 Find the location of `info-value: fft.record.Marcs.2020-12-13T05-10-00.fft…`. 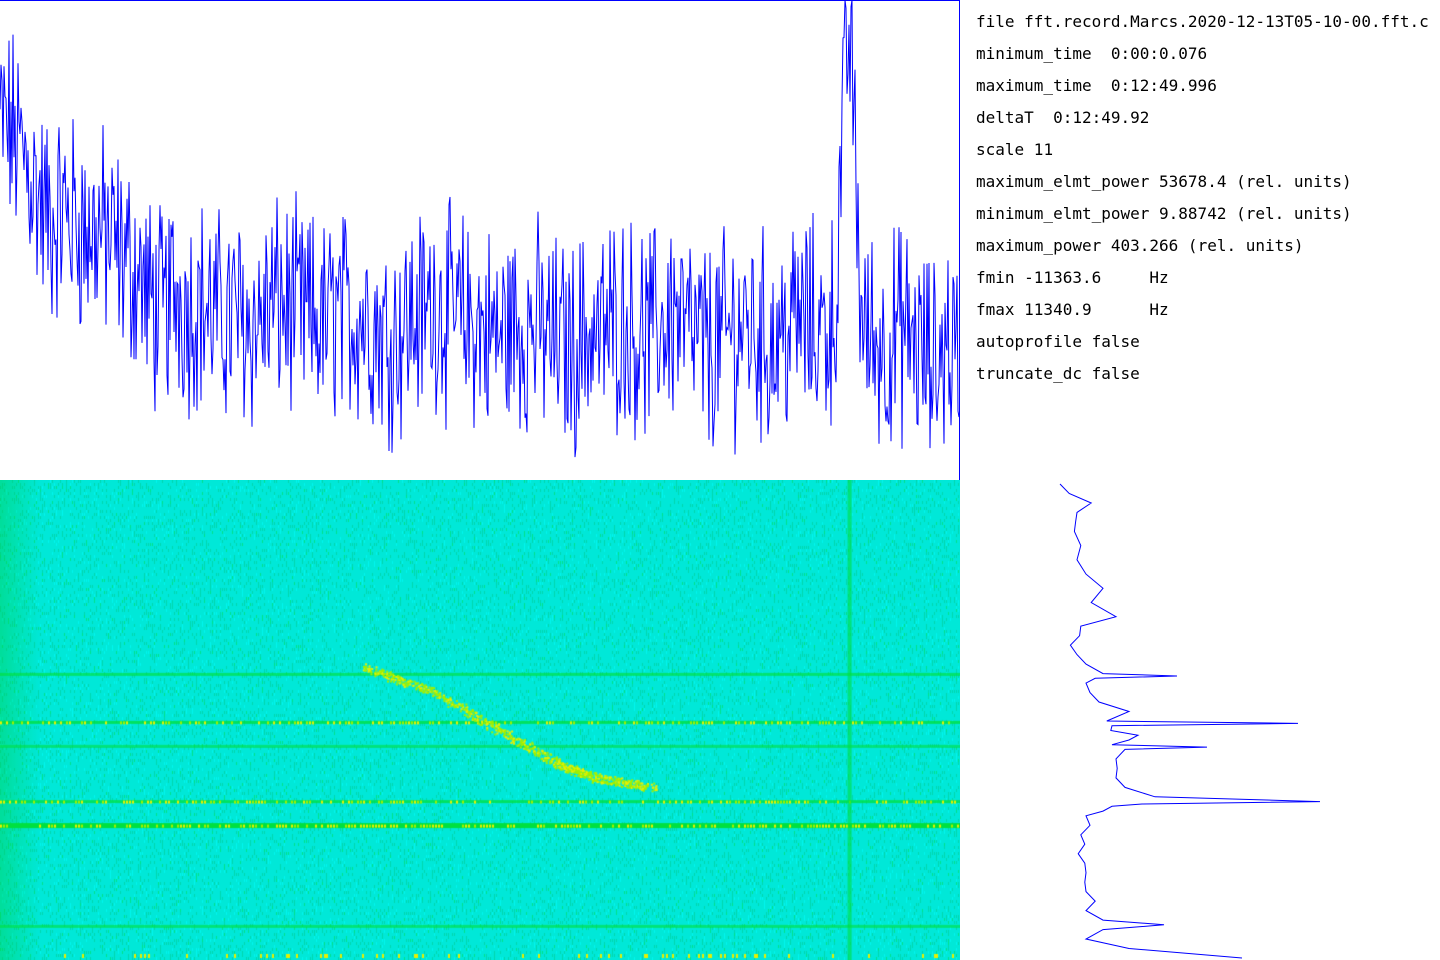

info-value: fft.record.Marcs.2020-12-13T05-10-00.fft… is located at coordinates (1221, 21).